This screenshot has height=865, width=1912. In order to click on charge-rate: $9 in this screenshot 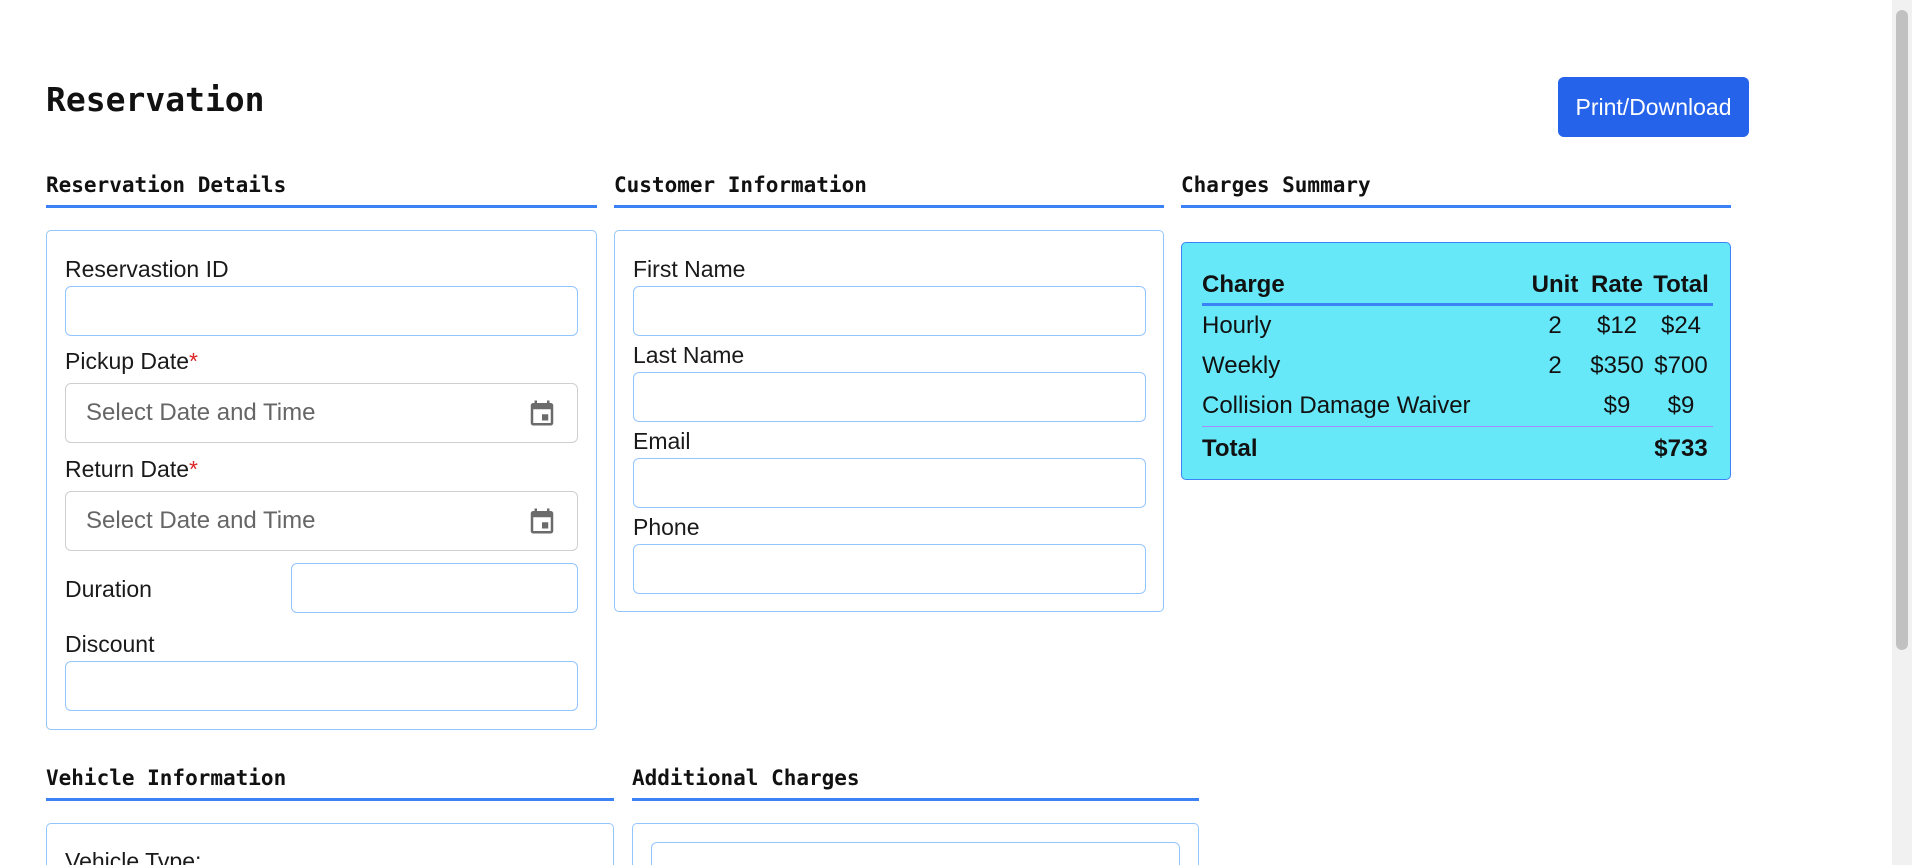, I will do `click(1617, 405)`.